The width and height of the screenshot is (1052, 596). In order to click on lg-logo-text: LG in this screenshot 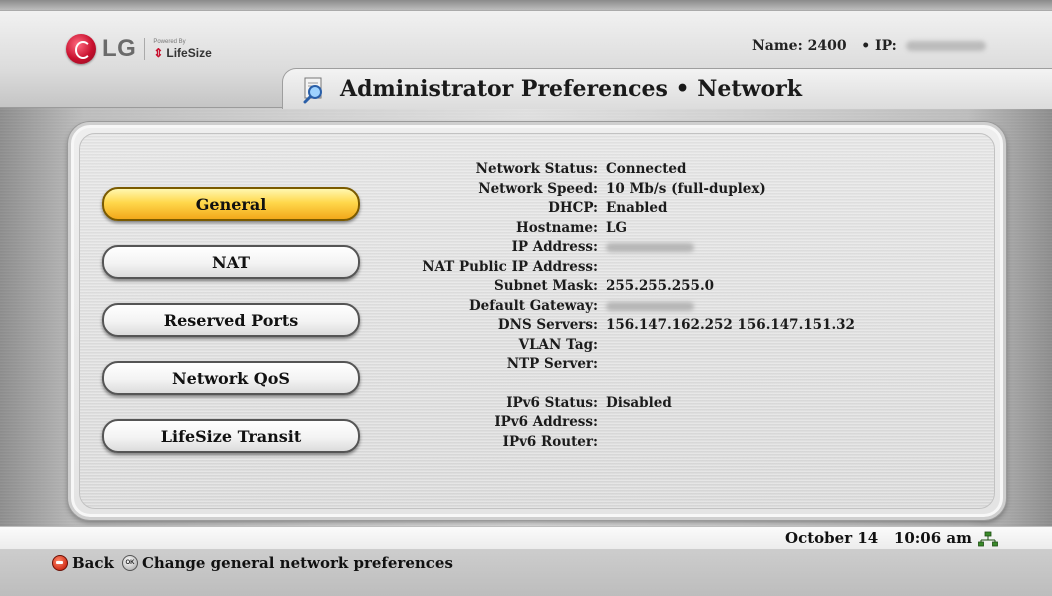, I will do `click(119, 48)`.